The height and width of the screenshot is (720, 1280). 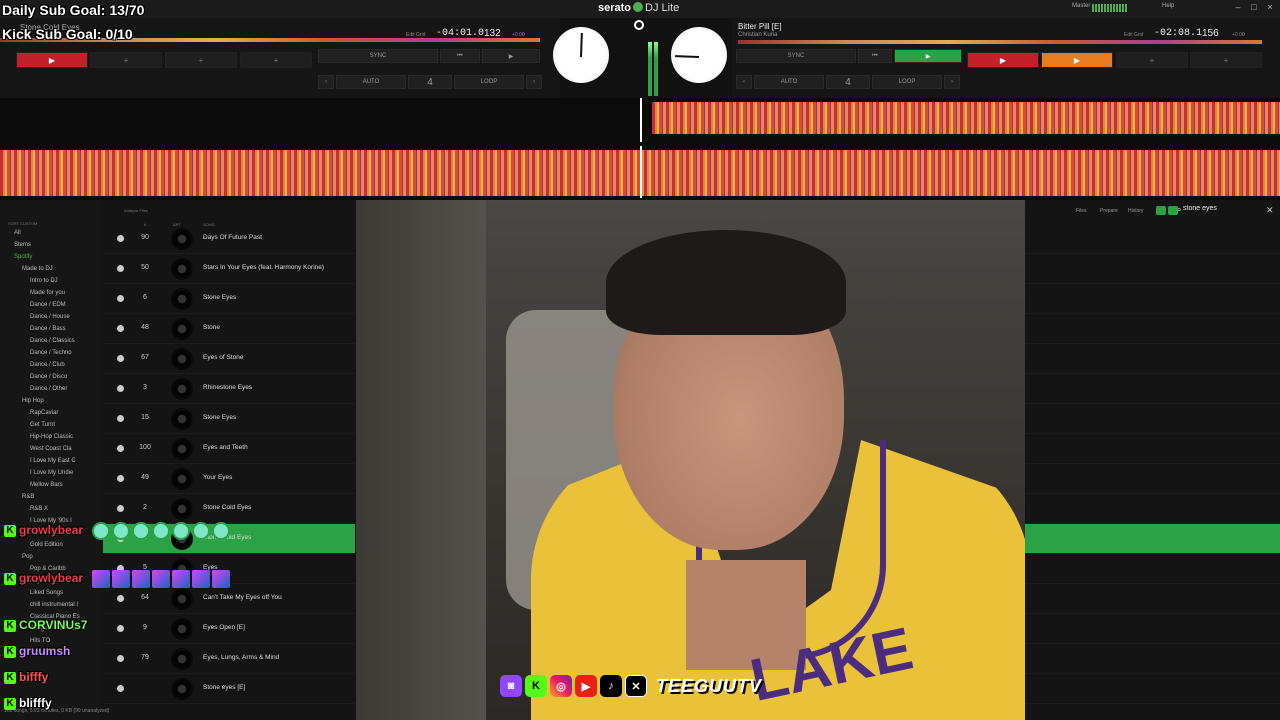 What do you see at coordinates (1168, 6) in the screenshot?
I see `help-menu: Help` at bounding box center [1168, 6].